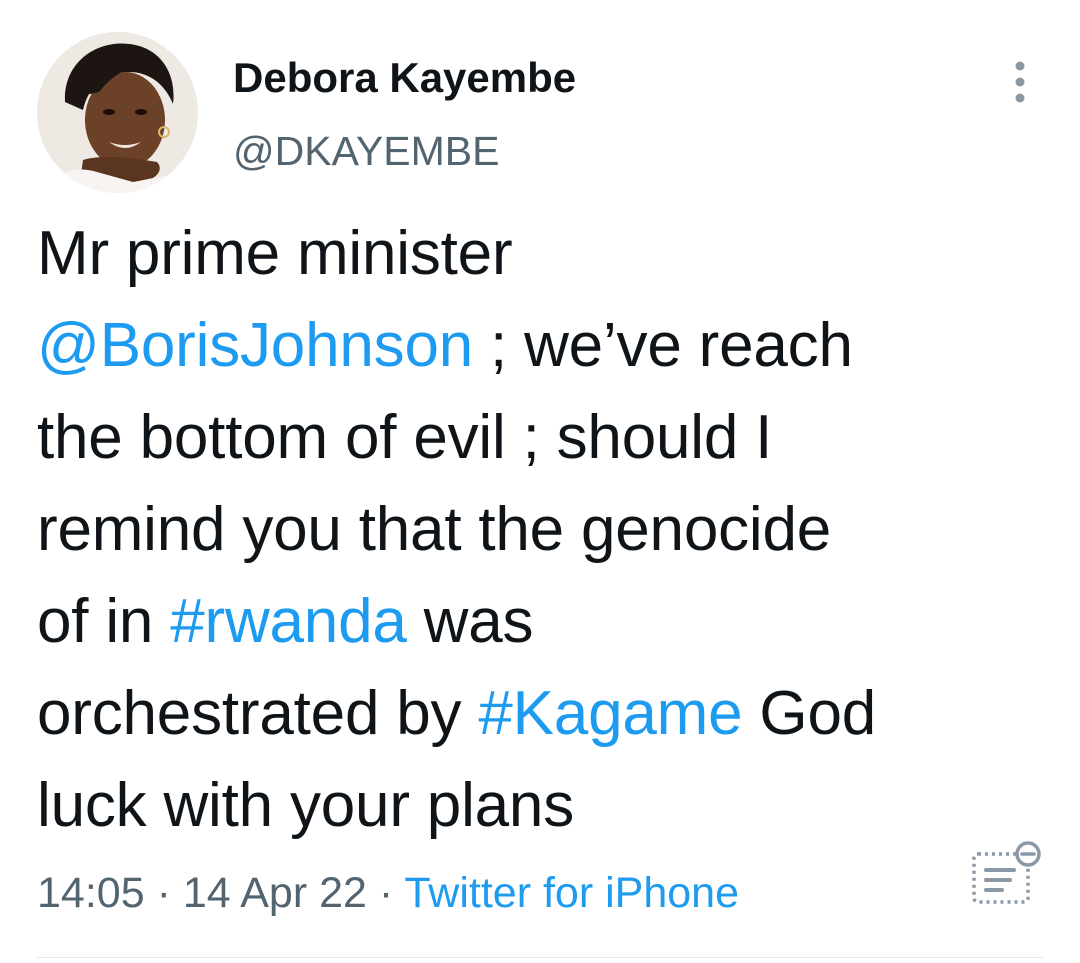 The image size is (1080, 963). I want to click on author-display-name: Debora Kayembe, so click(404, 78).